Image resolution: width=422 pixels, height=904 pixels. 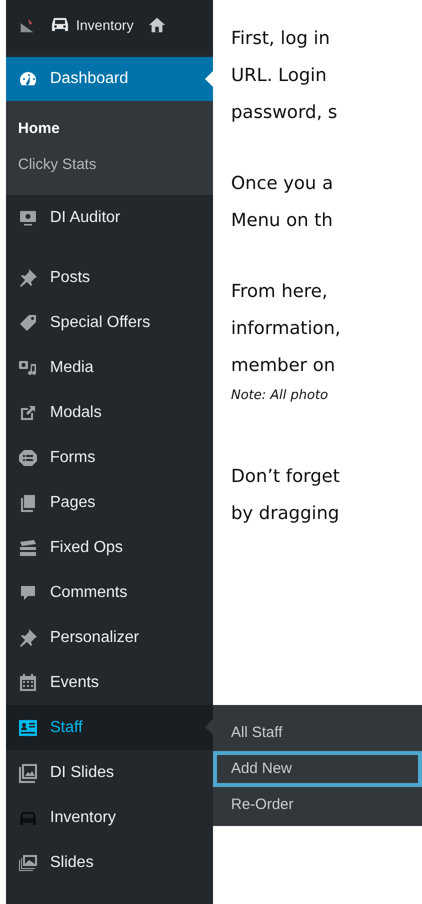 What do you see at coordinates (105, 25) in the screenshot?
I see `site-name: Inventory` at bounding box center [105, 25].